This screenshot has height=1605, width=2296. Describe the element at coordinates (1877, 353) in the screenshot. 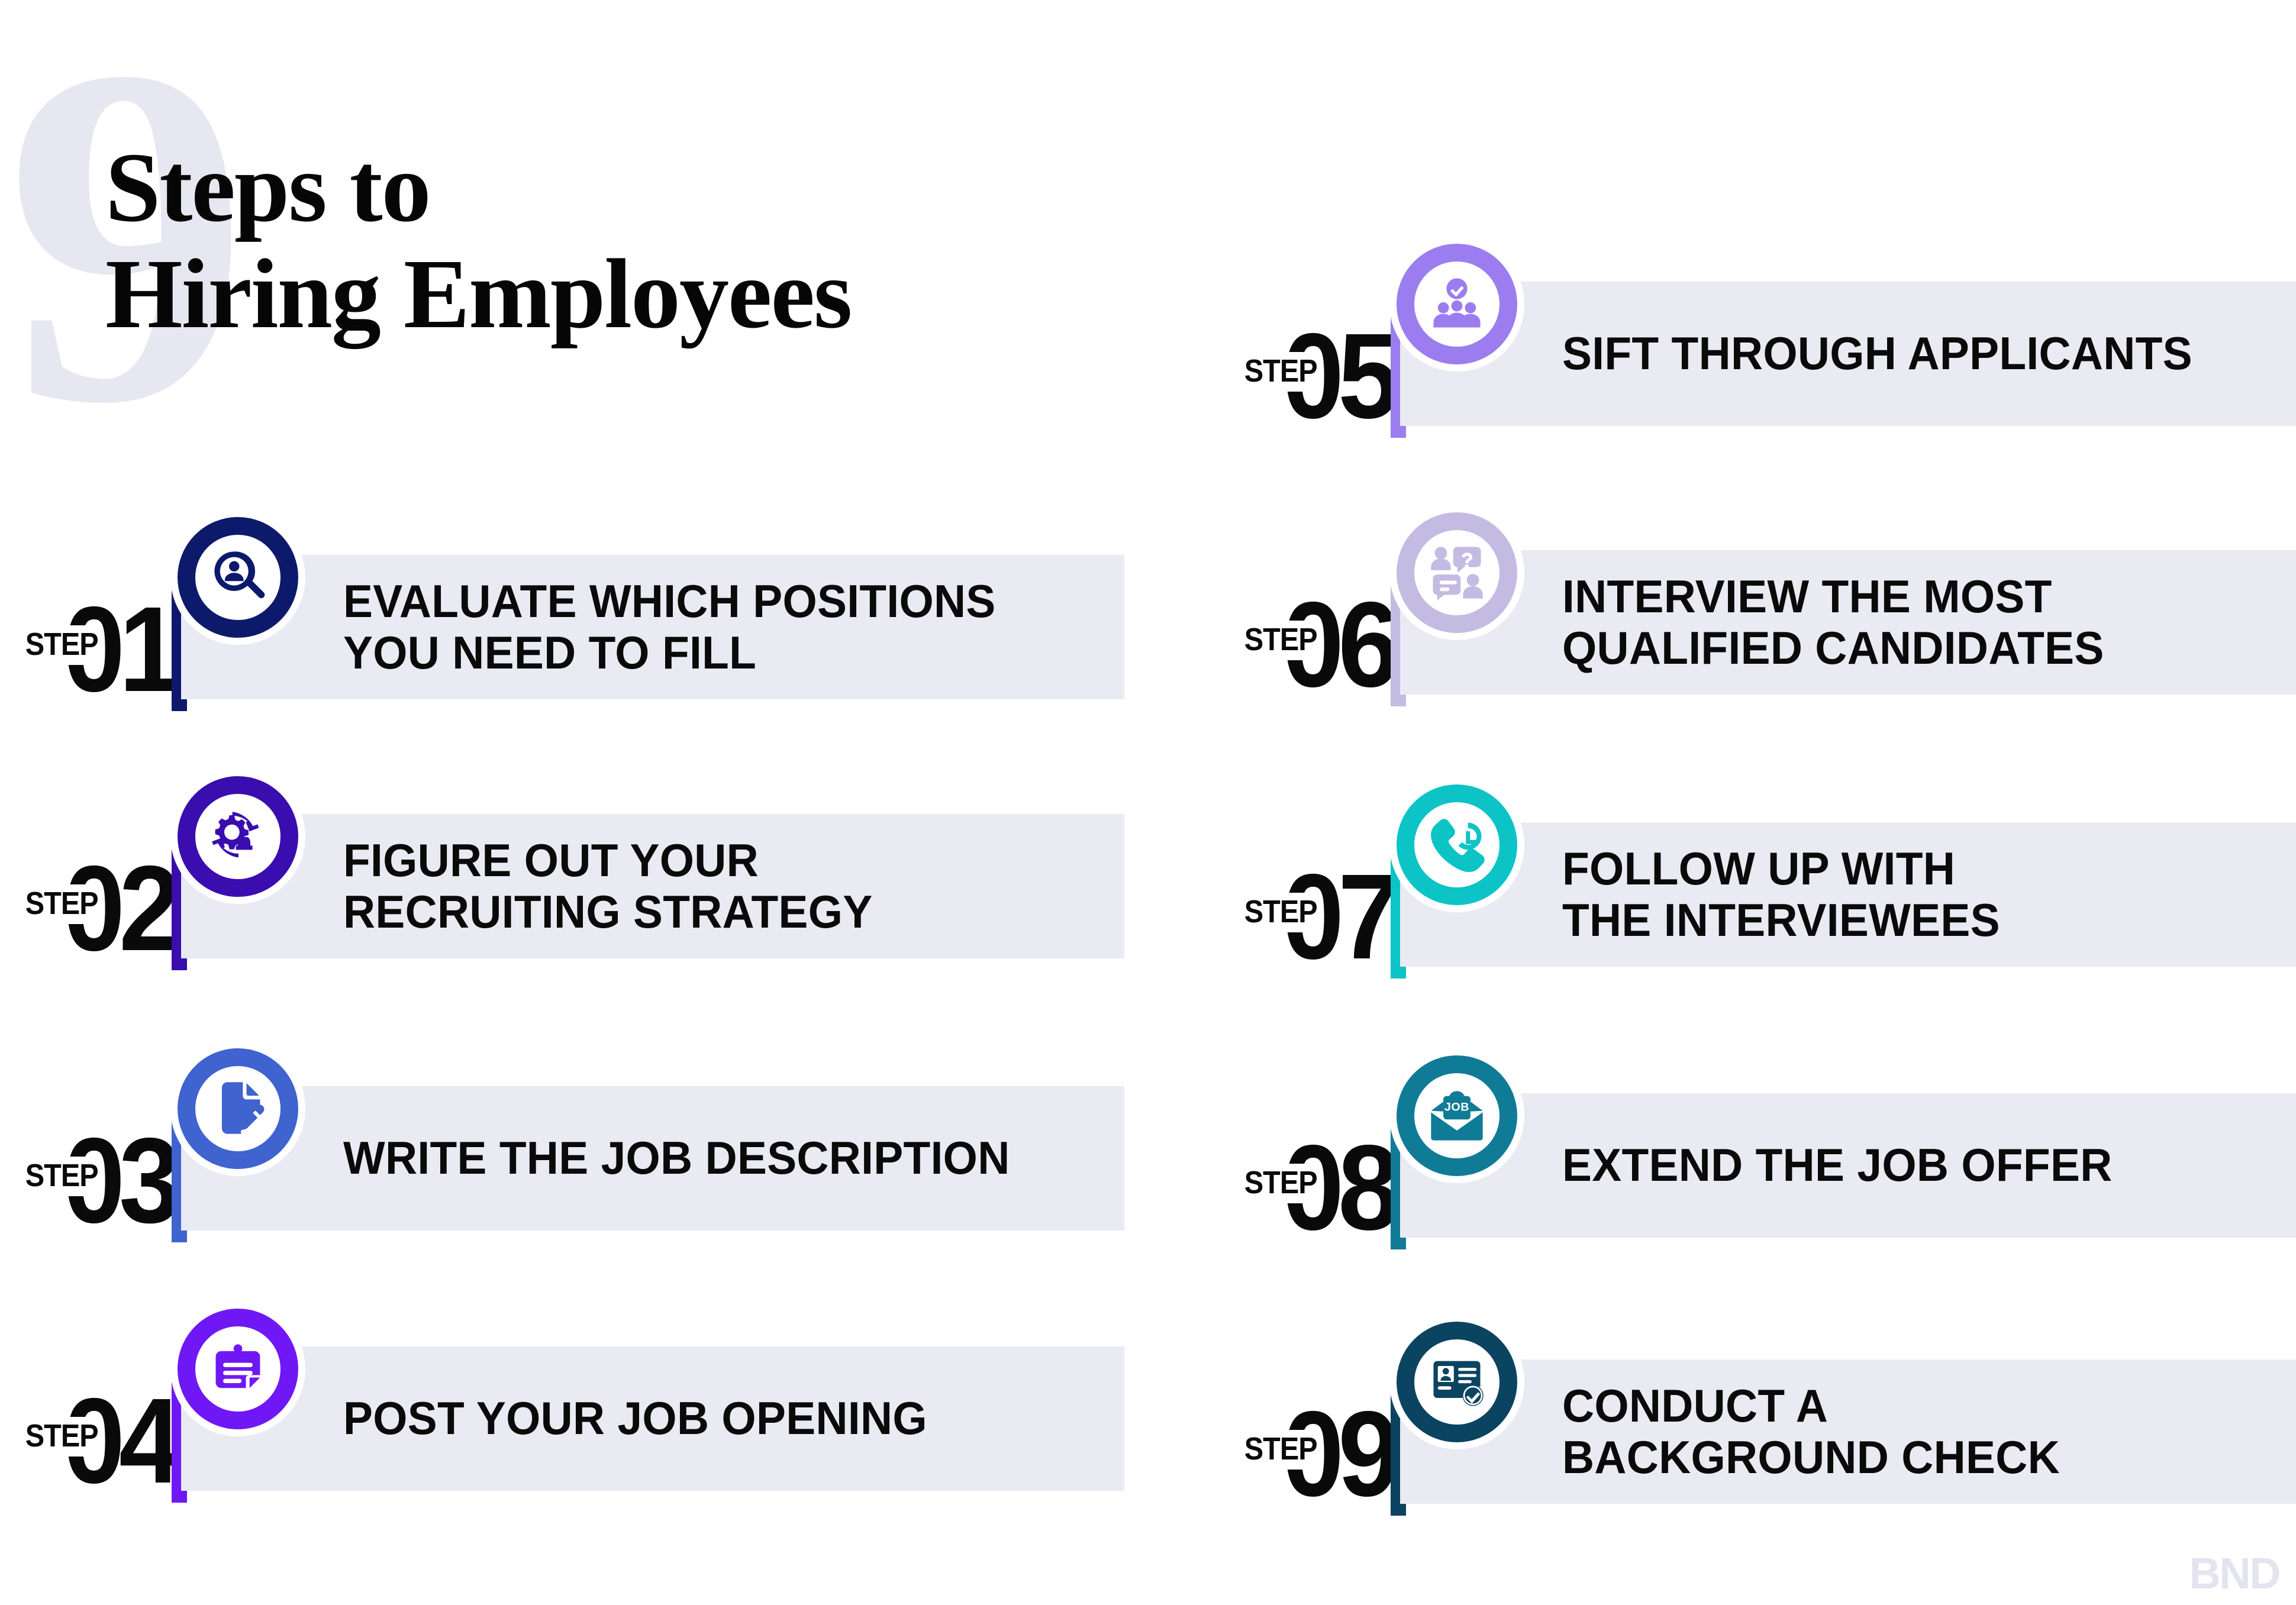

I see `step-label-05: SIFT THROUGH APPLICANTS` at that location.